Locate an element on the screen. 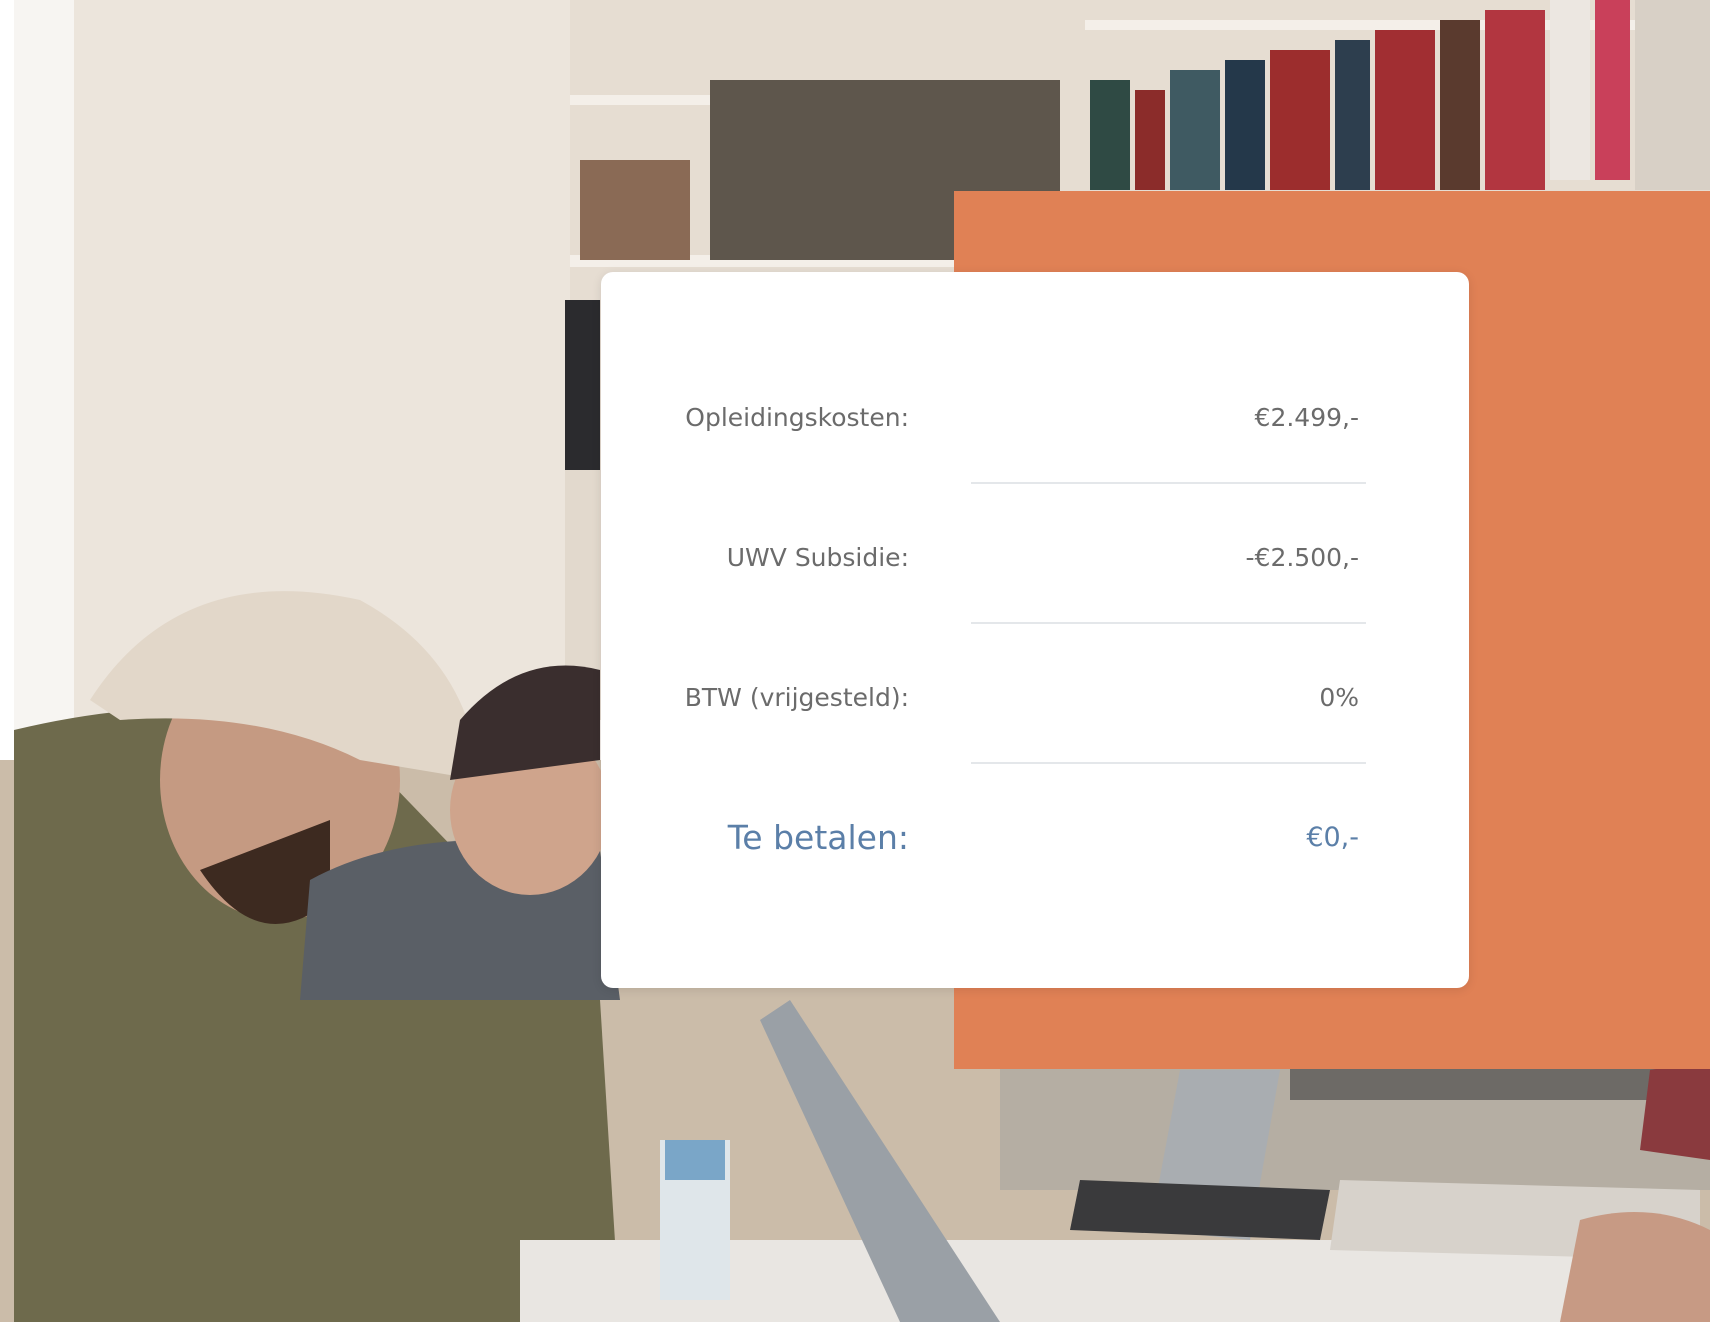  vat-label: BTW (vrijgesteld): is located at coordinates (796, 697).